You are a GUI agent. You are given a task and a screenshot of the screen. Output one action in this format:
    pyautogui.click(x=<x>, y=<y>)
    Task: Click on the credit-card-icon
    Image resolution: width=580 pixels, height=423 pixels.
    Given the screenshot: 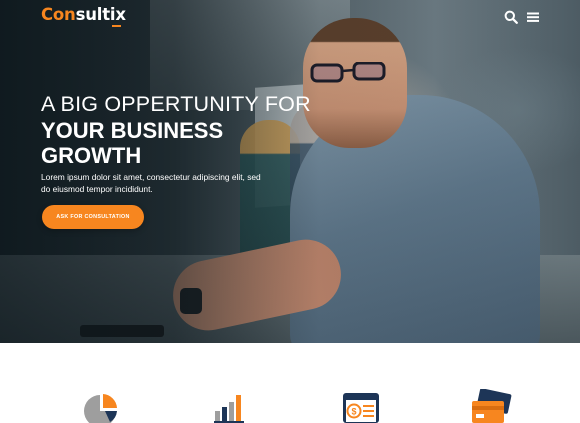 What is the action you would take?
    pyautogui.click(x=492, y=406)
    